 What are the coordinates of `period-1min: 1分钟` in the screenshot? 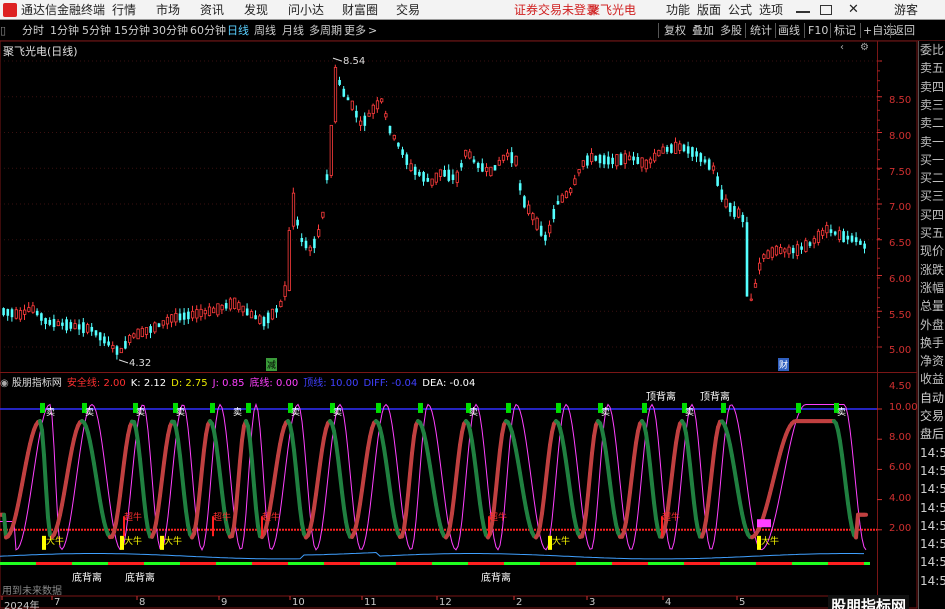 It's located at (64, 30).